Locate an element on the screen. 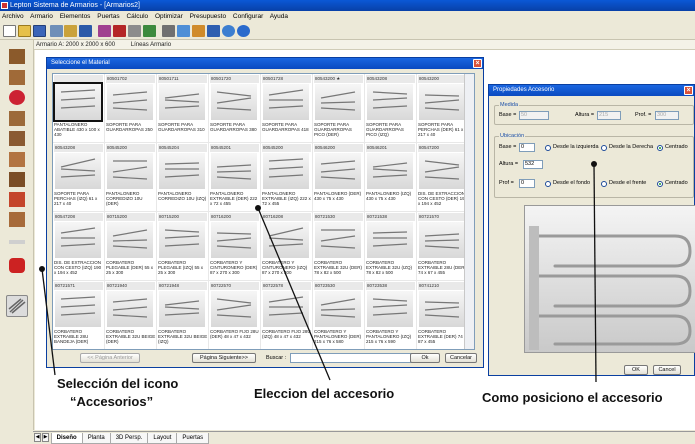  annotation-choice: Eleccion del accesorio is located at coordinates (324, 393).